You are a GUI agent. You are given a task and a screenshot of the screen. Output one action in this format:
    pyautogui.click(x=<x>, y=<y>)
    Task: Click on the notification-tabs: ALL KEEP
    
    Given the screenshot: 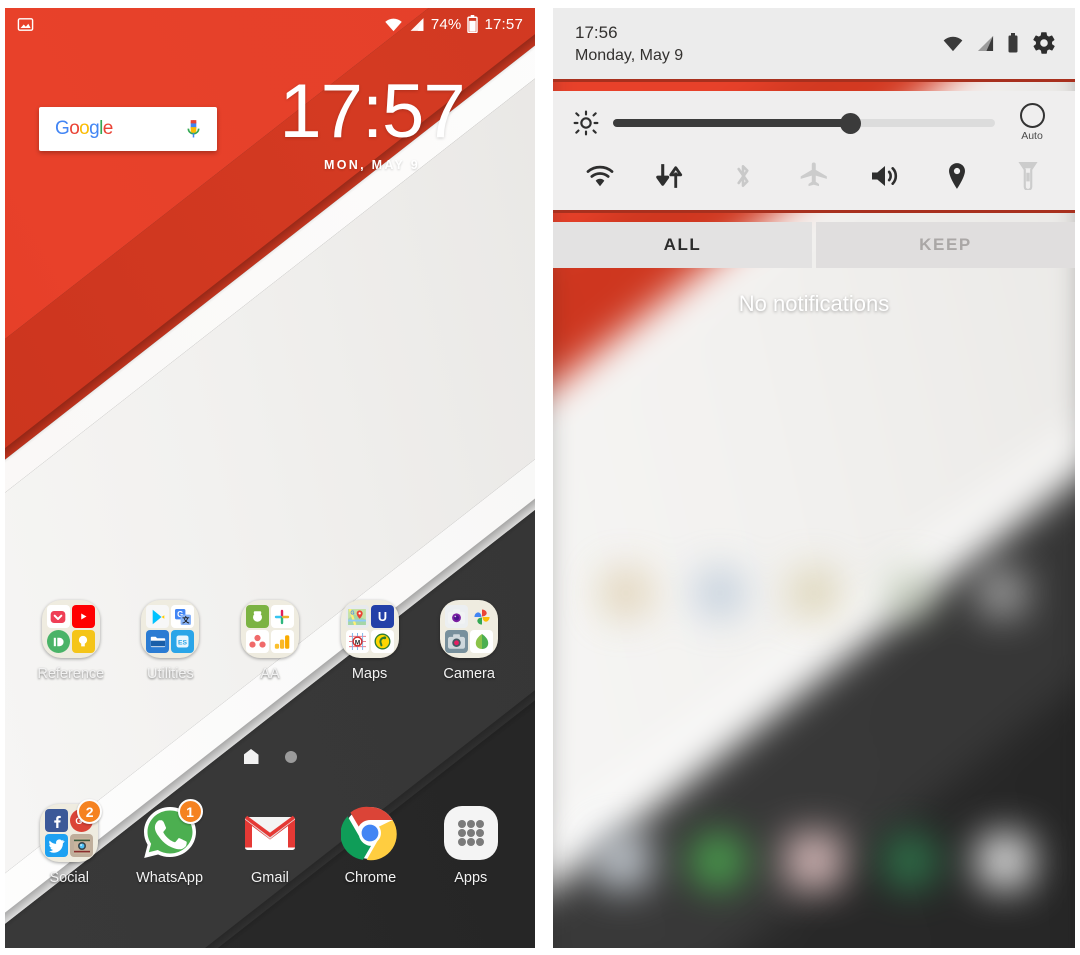 What is the action you would take?
    pyautogui.click(x=814, y=245)
    